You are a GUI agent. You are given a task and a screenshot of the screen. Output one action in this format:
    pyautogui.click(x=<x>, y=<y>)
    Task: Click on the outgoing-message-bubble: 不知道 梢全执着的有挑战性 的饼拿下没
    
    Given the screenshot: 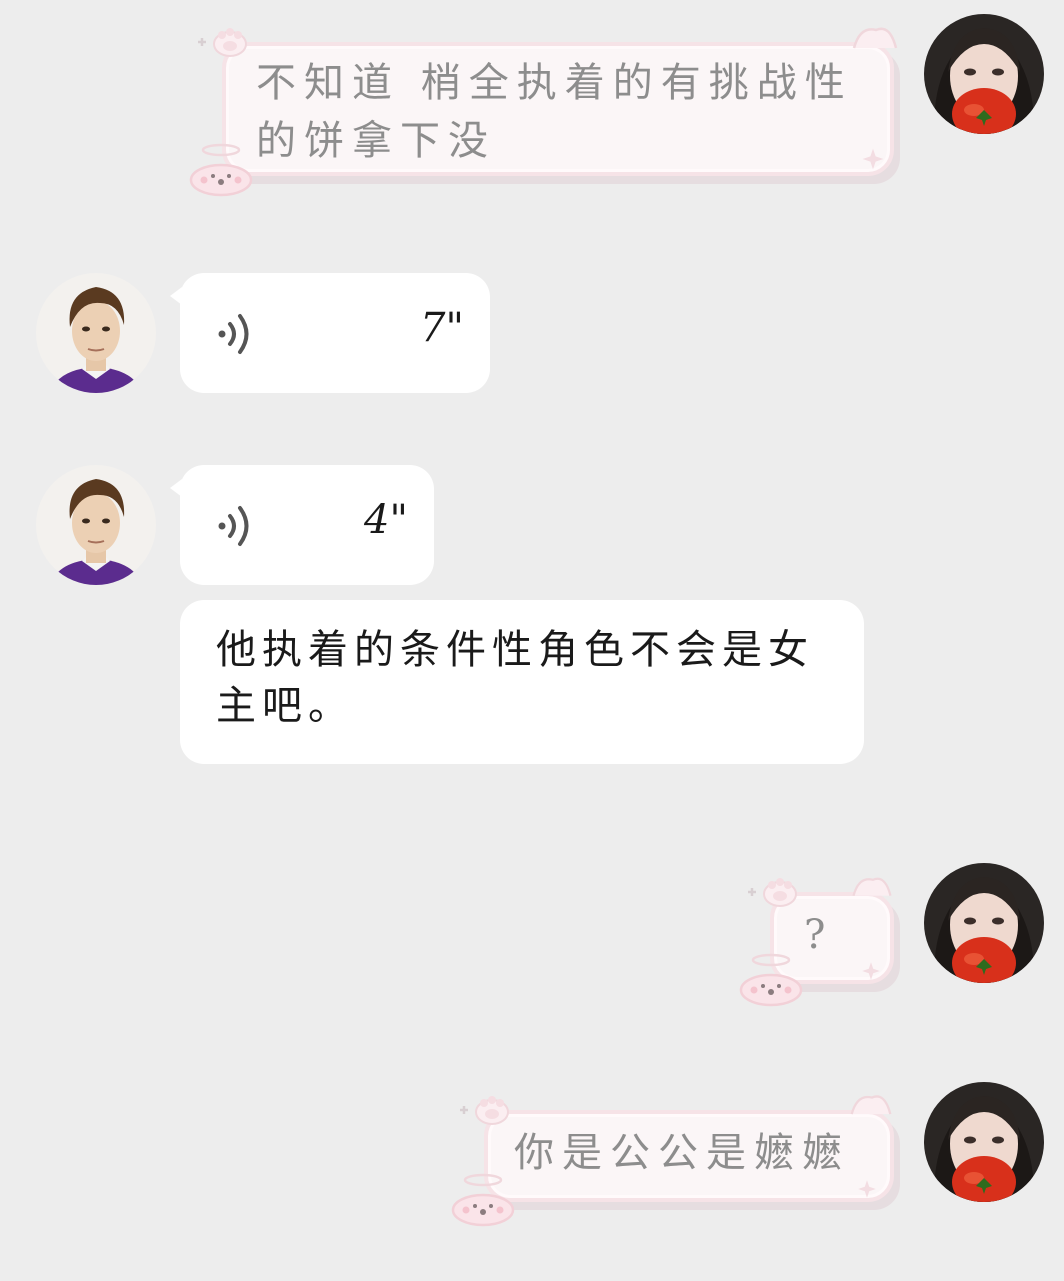 What is the action you would take?
    pyautogui.click(x=558, y=109)
    